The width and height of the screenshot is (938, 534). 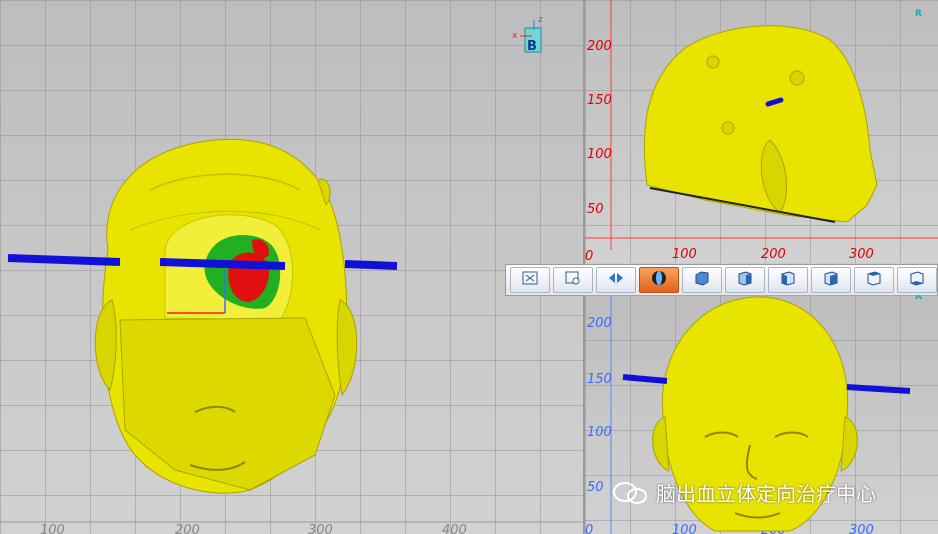 What do you see at coordinates (532, 46) in the screenshot?
I see `orientation-cube-letter: B` at bounding box center [532, 46].